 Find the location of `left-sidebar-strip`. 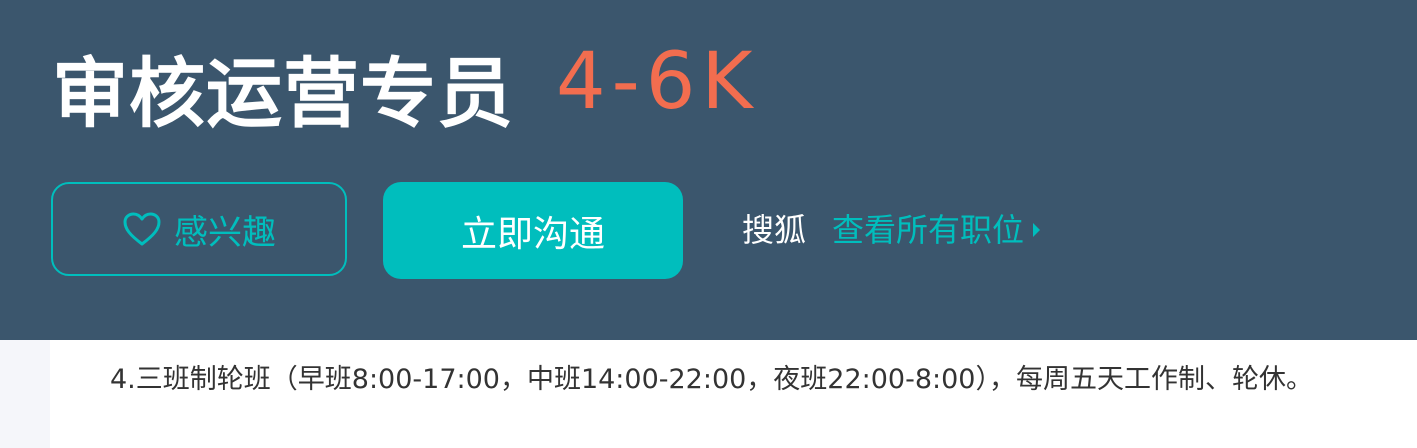

left-sidebar-strip is located at coordinates (25, 394).